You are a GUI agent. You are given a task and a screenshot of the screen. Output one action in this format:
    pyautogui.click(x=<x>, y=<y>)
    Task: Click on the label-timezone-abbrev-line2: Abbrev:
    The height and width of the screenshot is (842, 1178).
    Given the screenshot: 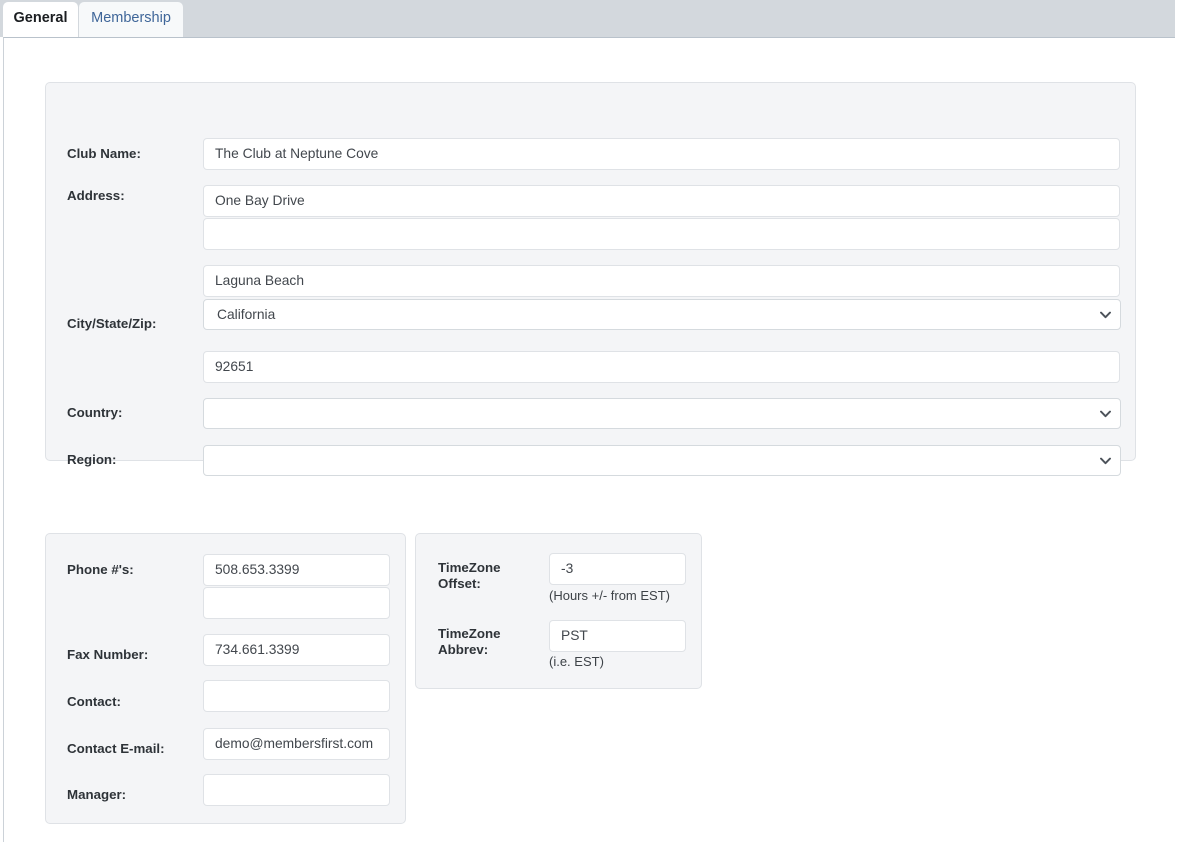 What is the action you would take?
    pyautogui.click(x=463, y=649)
    